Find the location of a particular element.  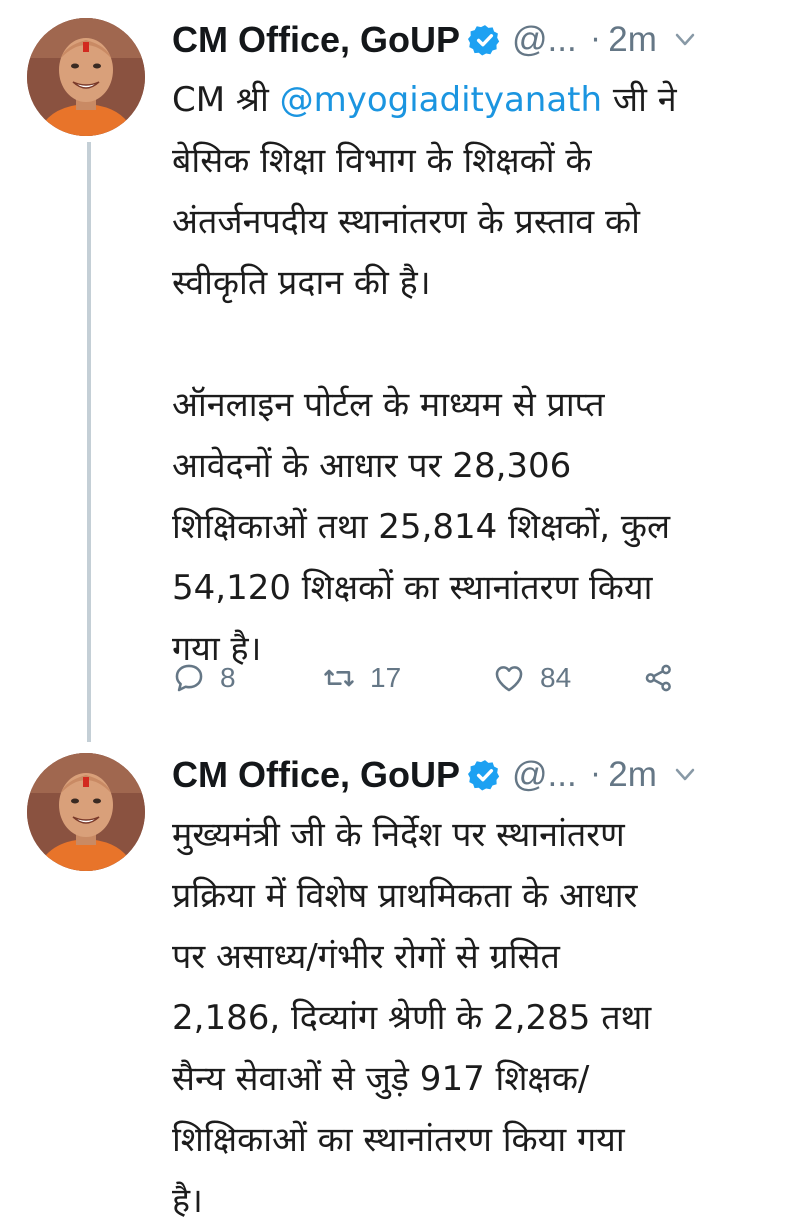

like-button: 84 is located at coordinates (567, 678).